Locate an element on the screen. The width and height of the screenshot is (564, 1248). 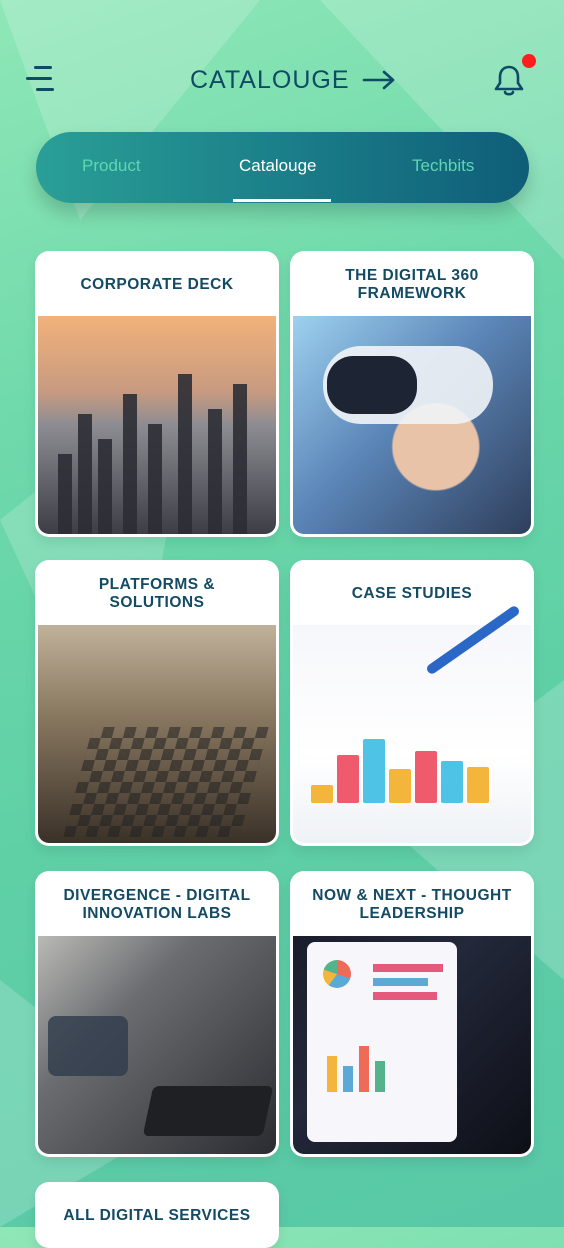
chart-image is located at coordinates (412, 723).